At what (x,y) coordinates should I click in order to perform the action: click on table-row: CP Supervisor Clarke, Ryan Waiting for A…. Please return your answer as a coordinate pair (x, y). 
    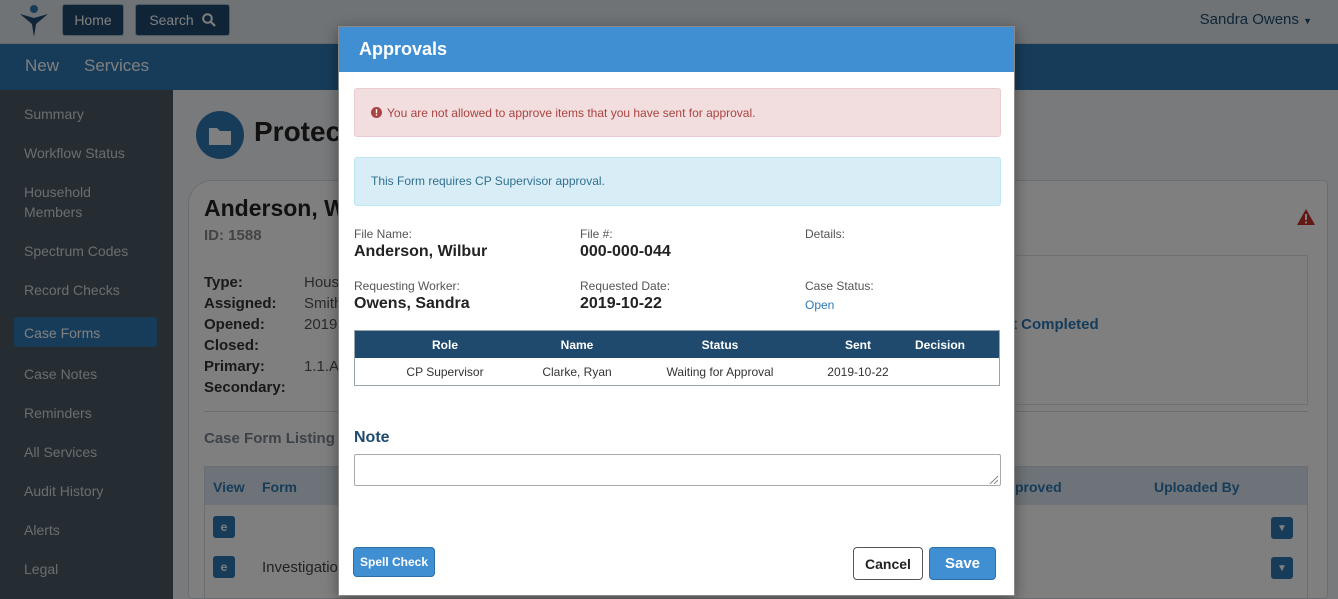
    Looking at the image, I should click on (677, 371).